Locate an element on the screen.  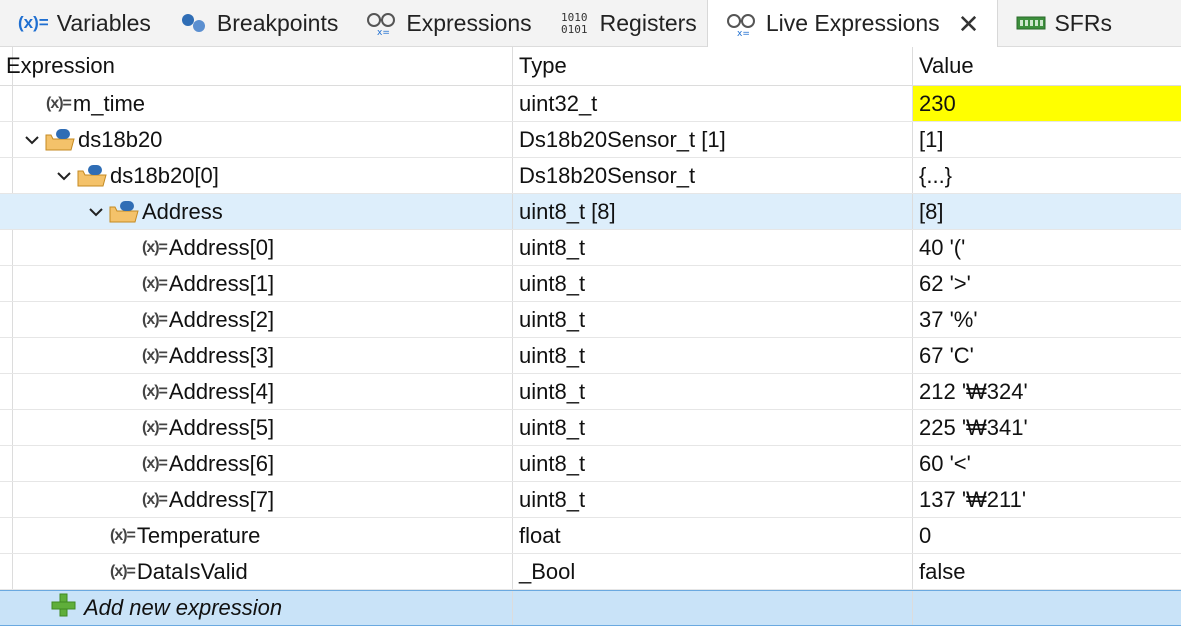
table-row: (x)= Temperature float 0 is located at coordinates (590, 536).